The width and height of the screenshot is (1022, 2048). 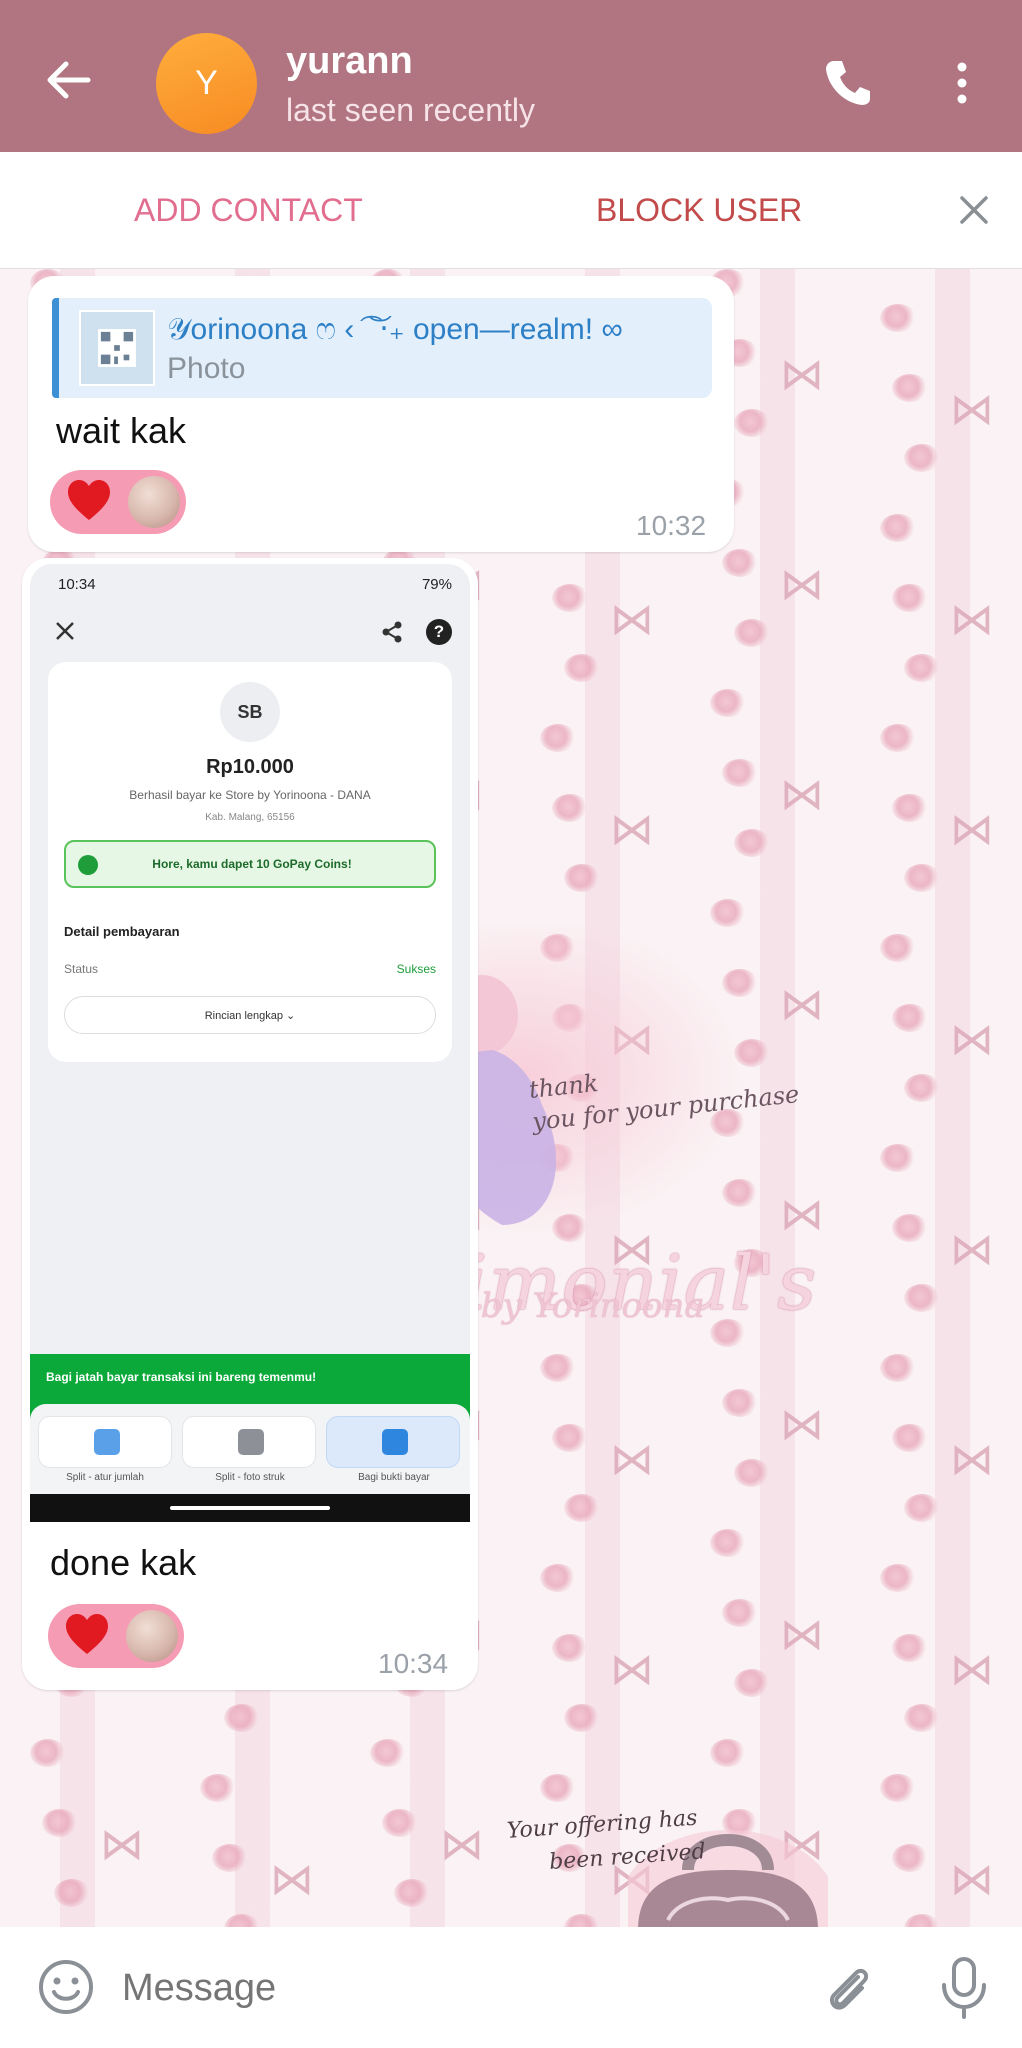 I want to click on help-icon: ?, so click(x=439, y=632).